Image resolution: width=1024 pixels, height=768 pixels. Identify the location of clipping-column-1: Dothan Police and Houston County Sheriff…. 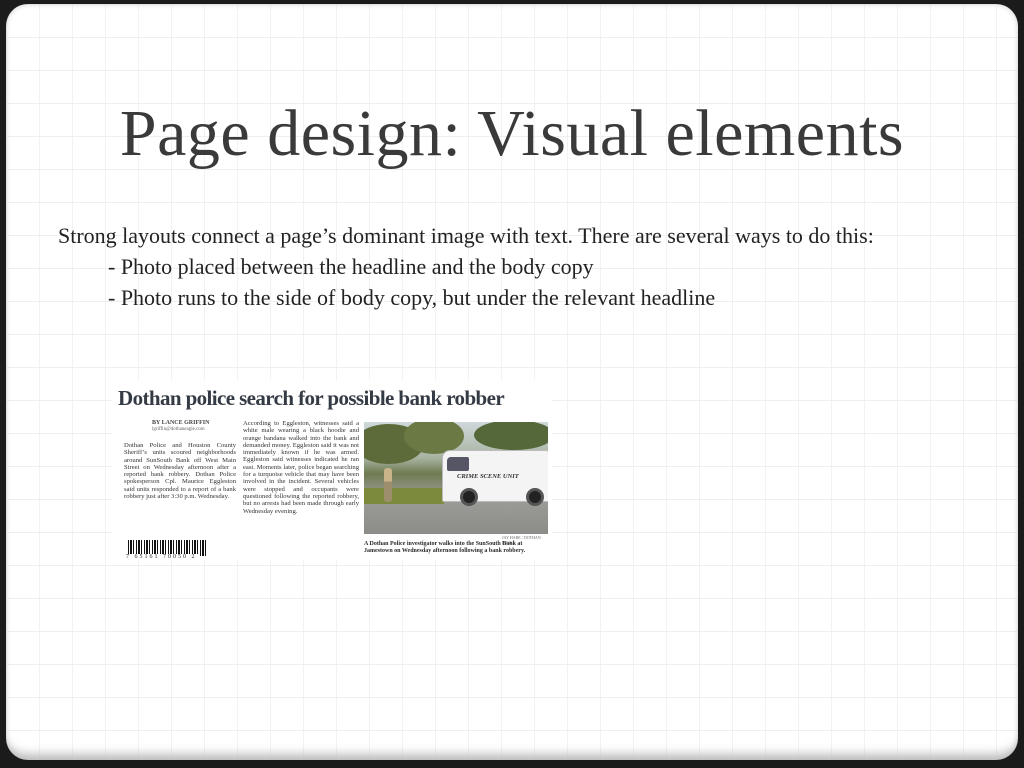
(180, 471).